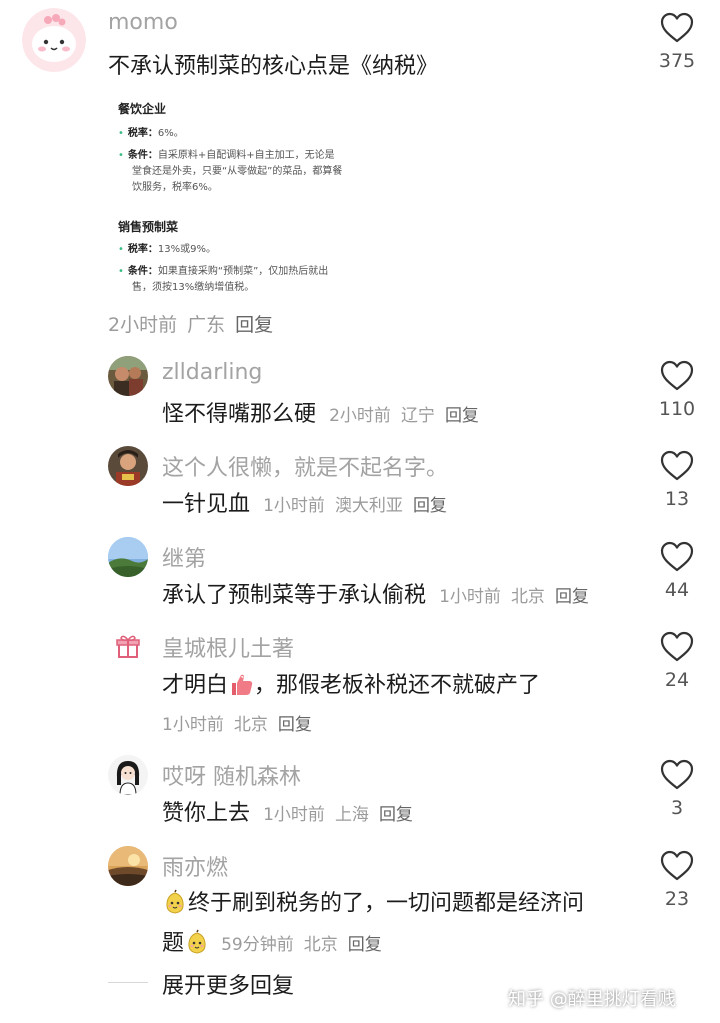 This screenshot has width=720, height=1023. Describe the element at coordinates (237, 171) in the screenshot. I see `embed-list-item-cont: 堂食还是外卖，只要“从零做起”的菜品，都算餐` at that location.